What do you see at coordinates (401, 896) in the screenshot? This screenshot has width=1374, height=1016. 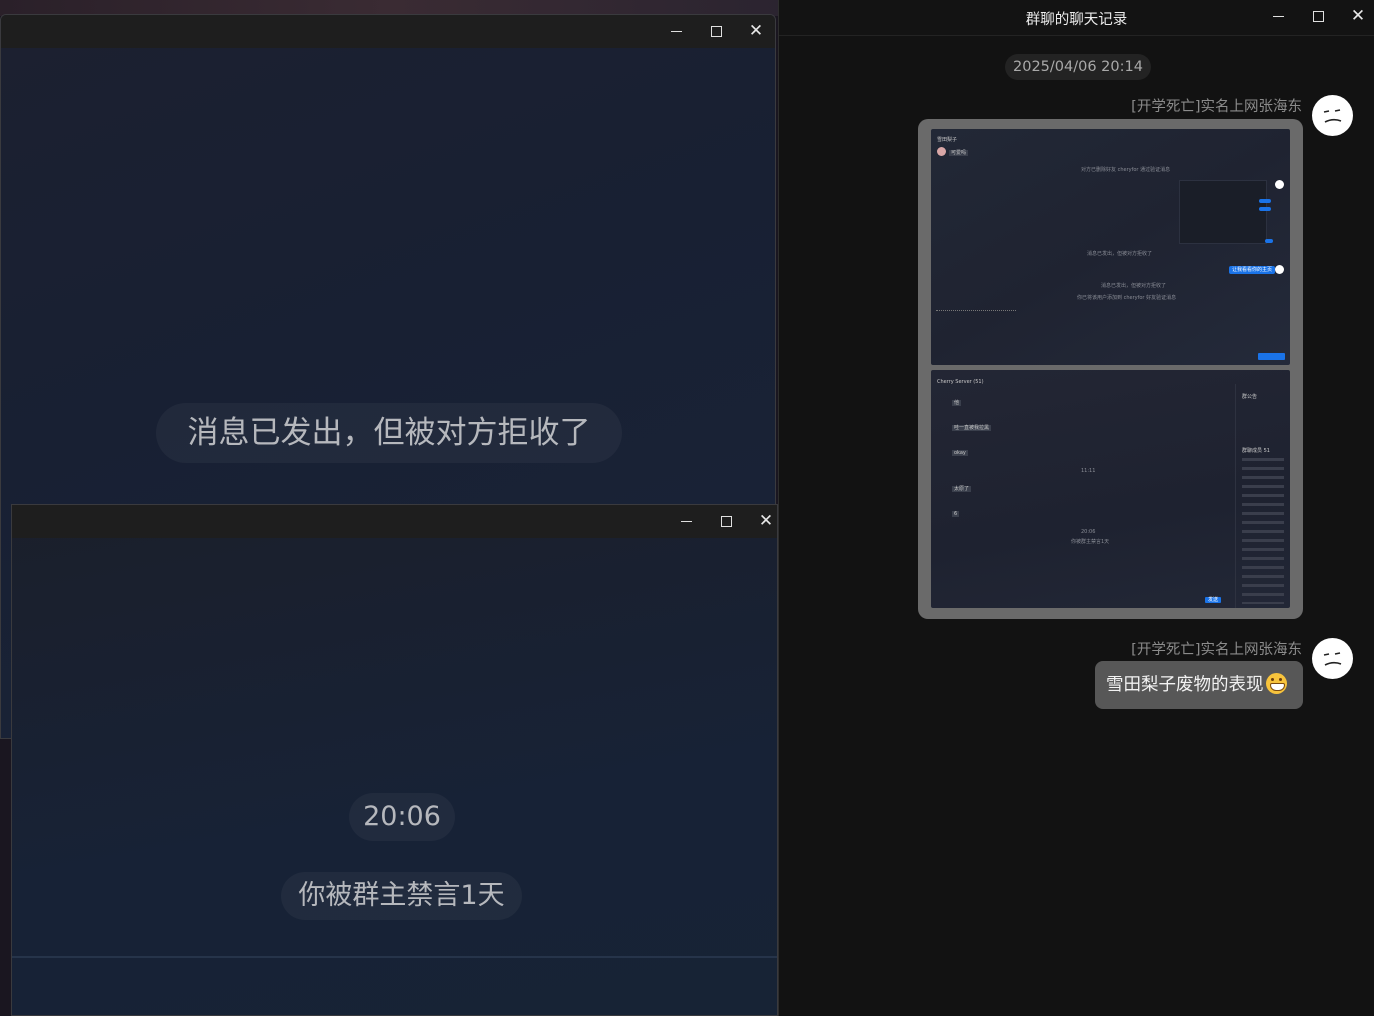 I see `mute-notice: 你被群主禁言1天` at bounding box center [401, 896].